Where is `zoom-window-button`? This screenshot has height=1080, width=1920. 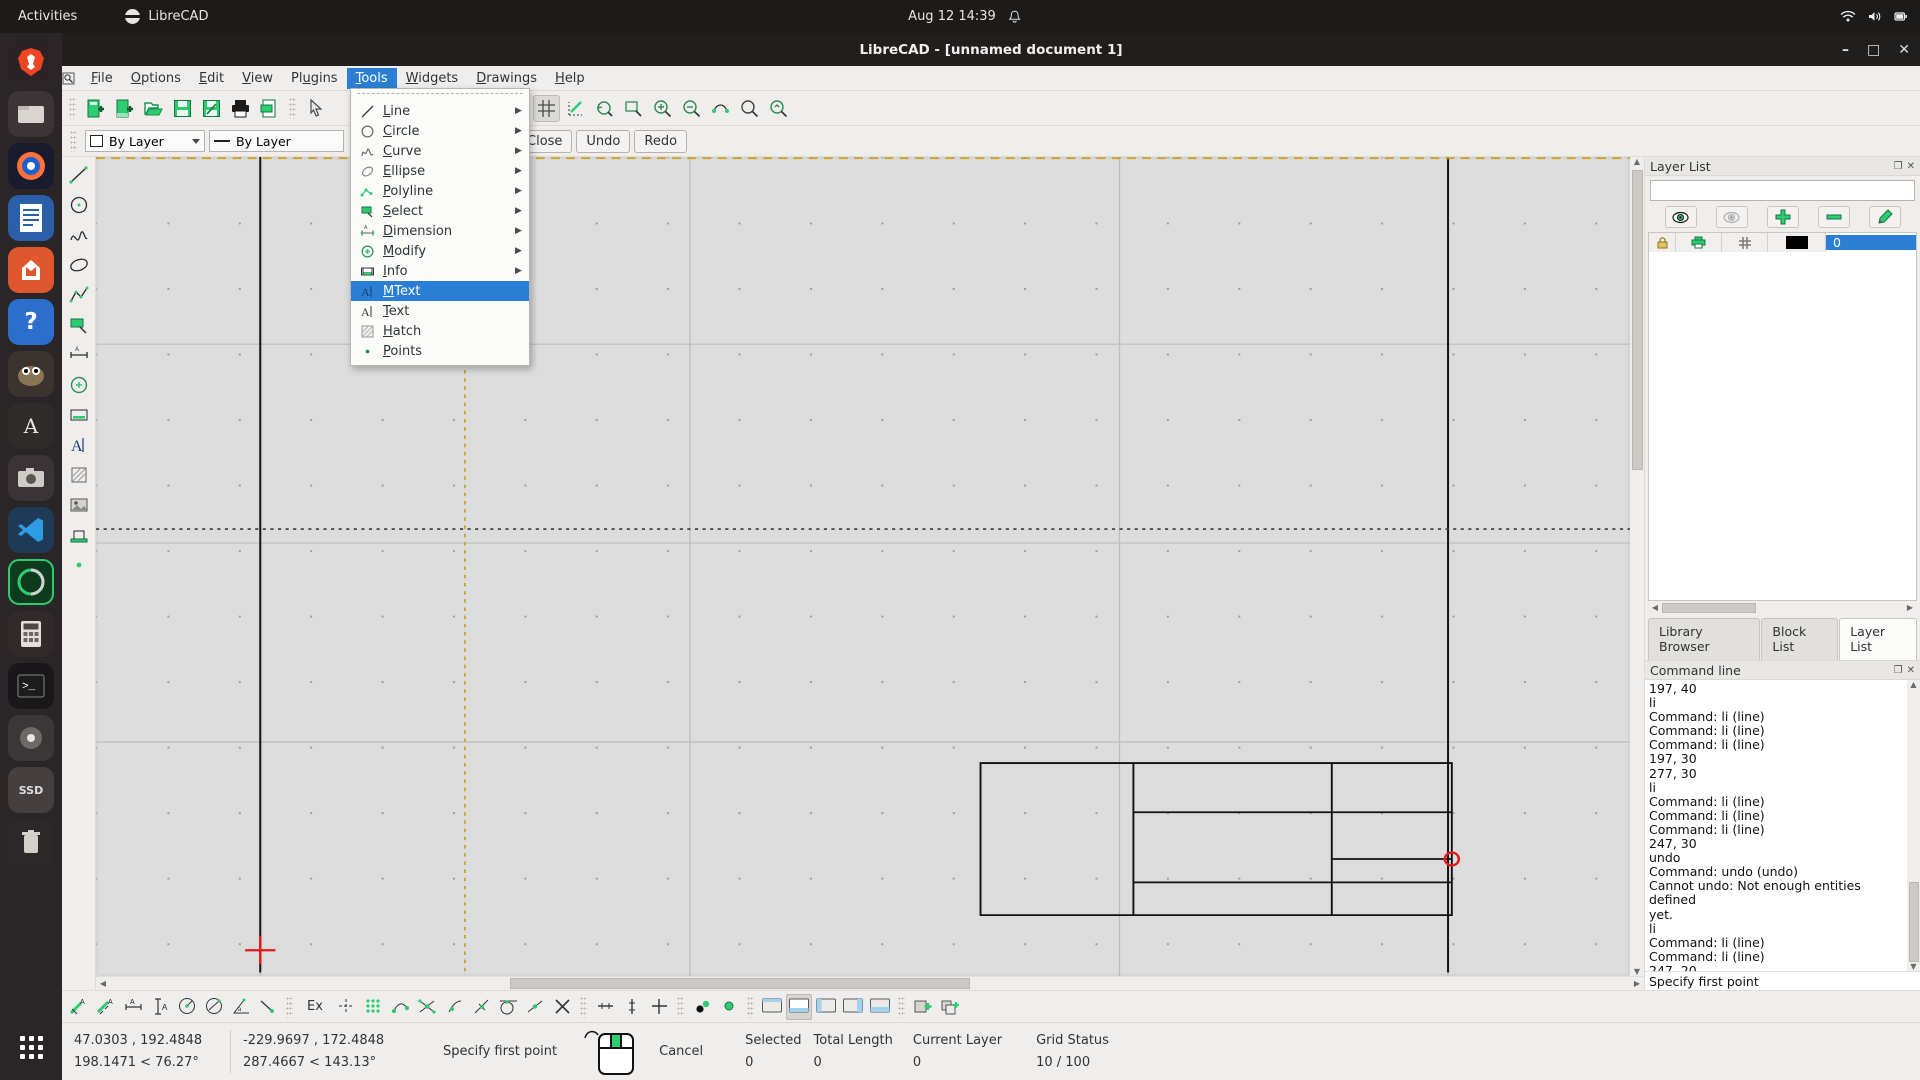
zoom-window-button is located at coordinates (633, 108).